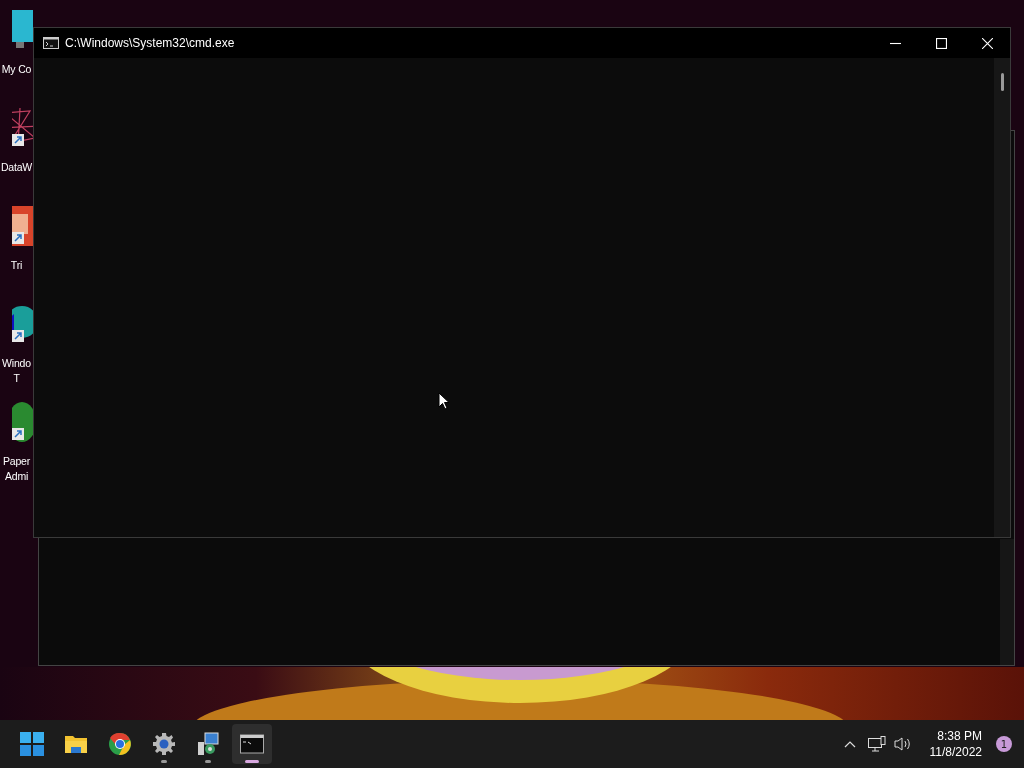 Image resolution: width=1024 pixels, height=768 pixels. I want to click on taskbar-app-button, so click(252, 744).